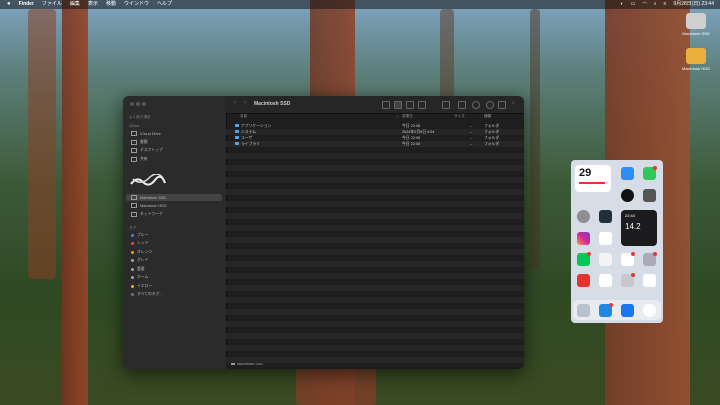 This screenshot has height=405, width=720. I want to click on sidebar-tag-home: ホーム, so click(139, 277).